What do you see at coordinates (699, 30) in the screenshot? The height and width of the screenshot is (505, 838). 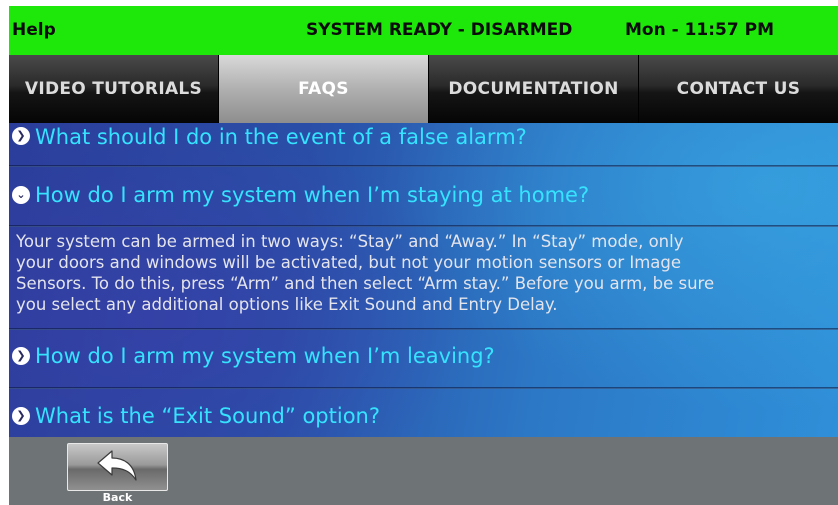 I see `clock: Mon - 11:57 PM` at bounding box center [699, 30].